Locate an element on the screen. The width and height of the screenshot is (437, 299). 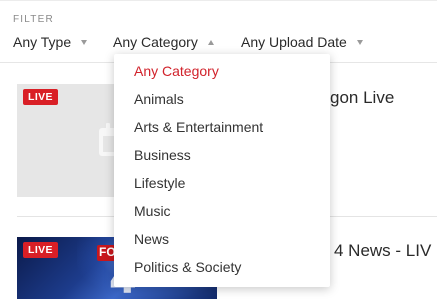
dropdown-option-news: News is located at coordinates (222, 239).